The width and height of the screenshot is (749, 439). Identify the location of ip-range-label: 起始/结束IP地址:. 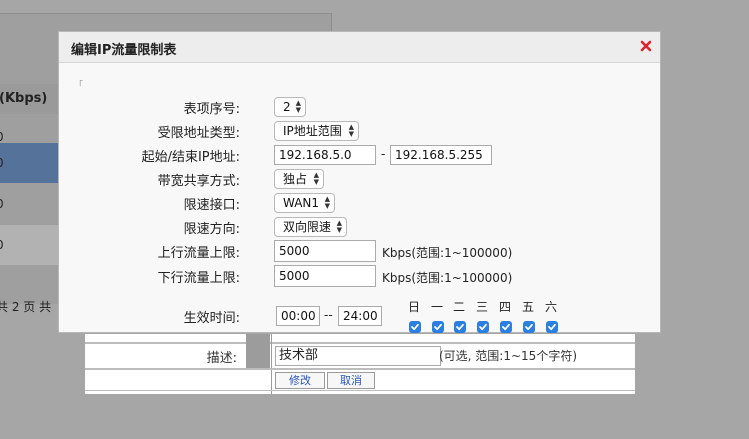
(190, 157).